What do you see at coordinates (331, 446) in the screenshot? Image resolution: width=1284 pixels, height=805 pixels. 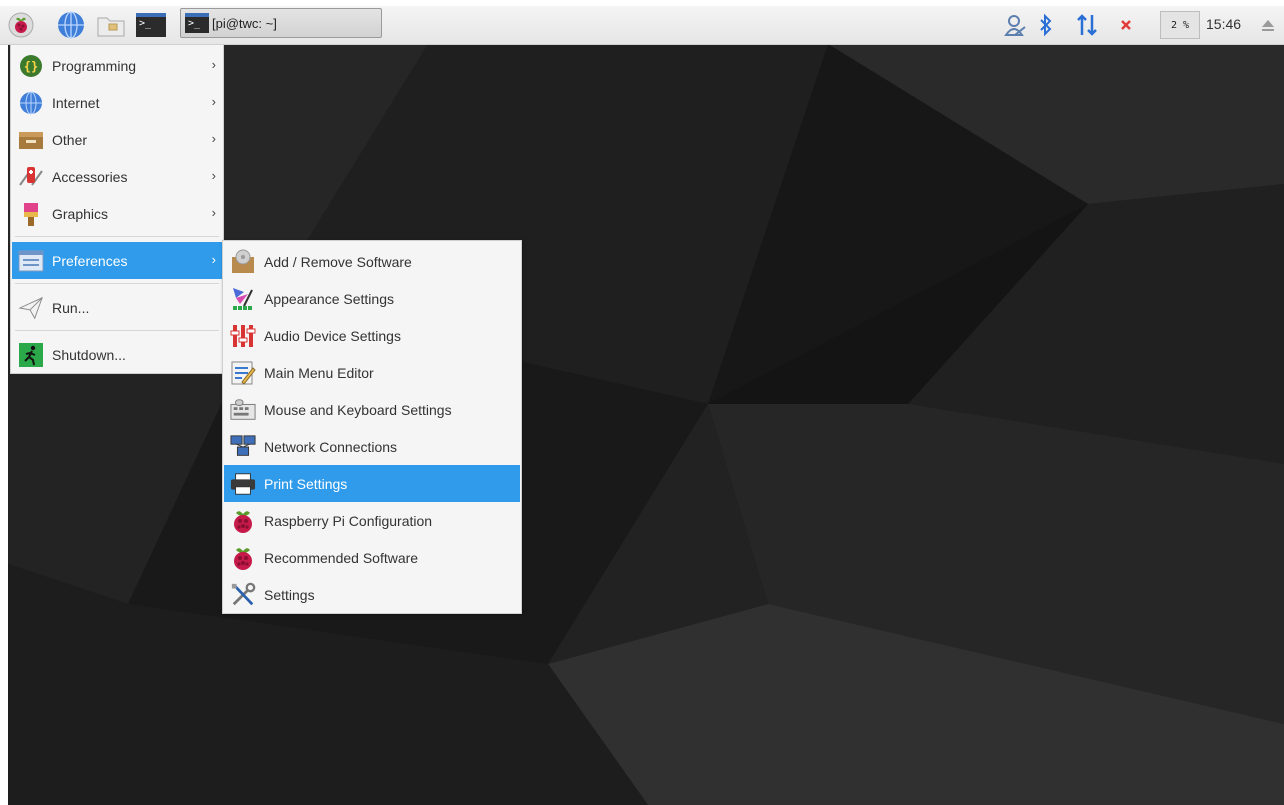 I see `submenu-item-label: Network Connections` at bounding box center [331, 446].